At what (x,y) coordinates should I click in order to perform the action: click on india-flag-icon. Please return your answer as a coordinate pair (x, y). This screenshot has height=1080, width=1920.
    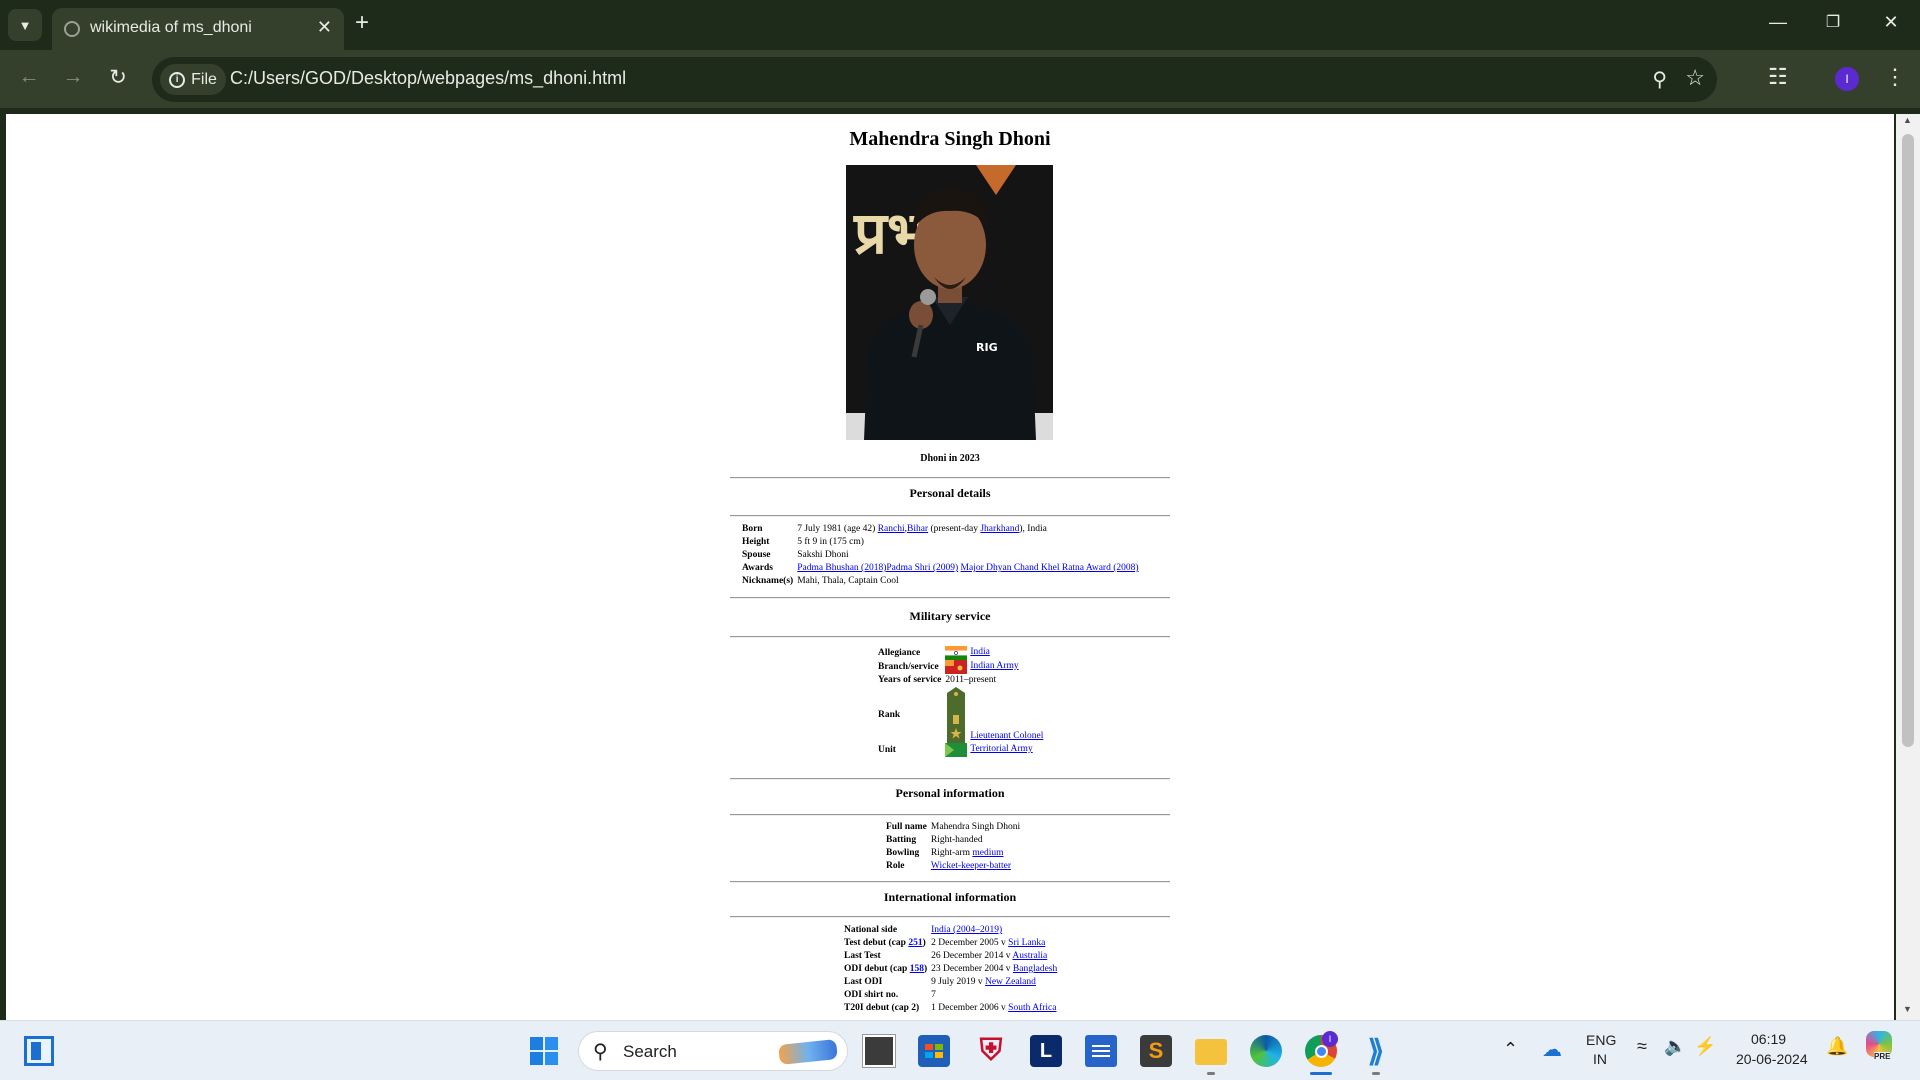
    Looking at the image, I should click on (956, 653).